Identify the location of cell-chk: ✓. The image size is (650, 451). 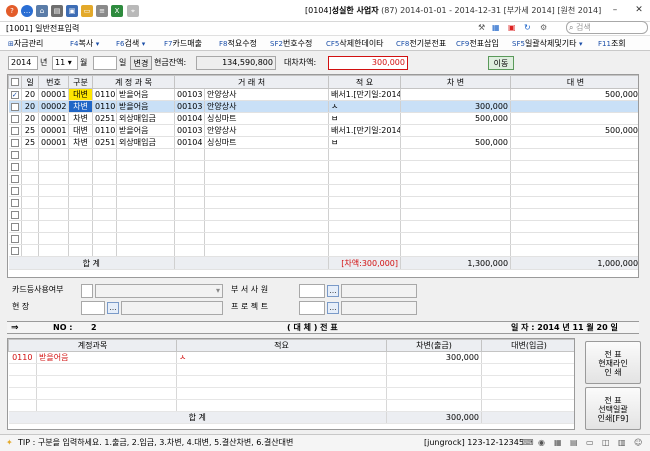
(15, 94).